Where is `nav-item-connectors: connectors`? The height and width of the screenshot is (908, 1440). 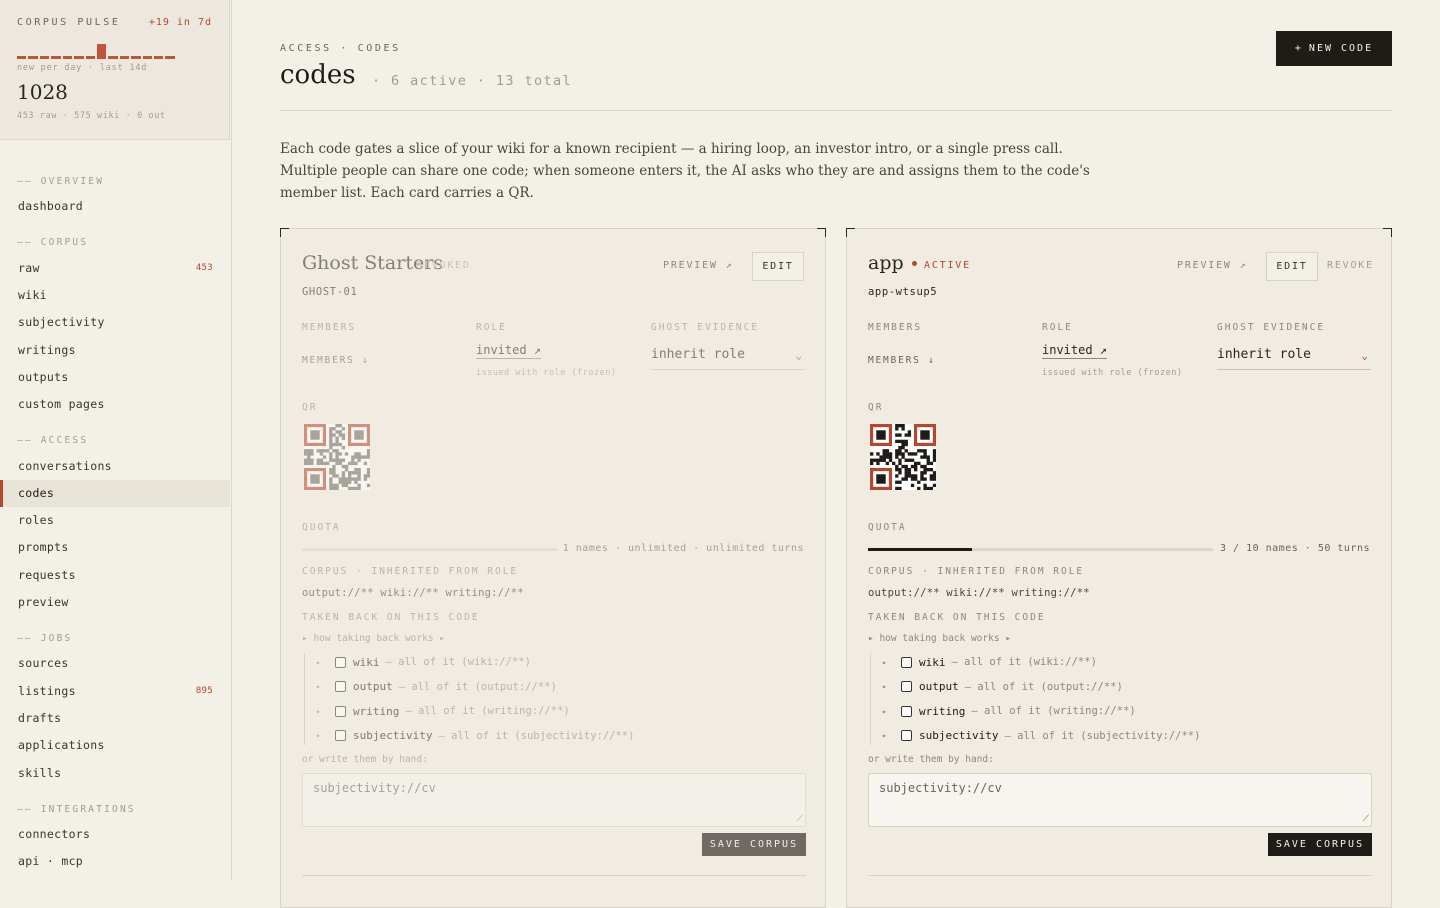
nav-item-connectors: connectors is located at coordinates (115, 834).